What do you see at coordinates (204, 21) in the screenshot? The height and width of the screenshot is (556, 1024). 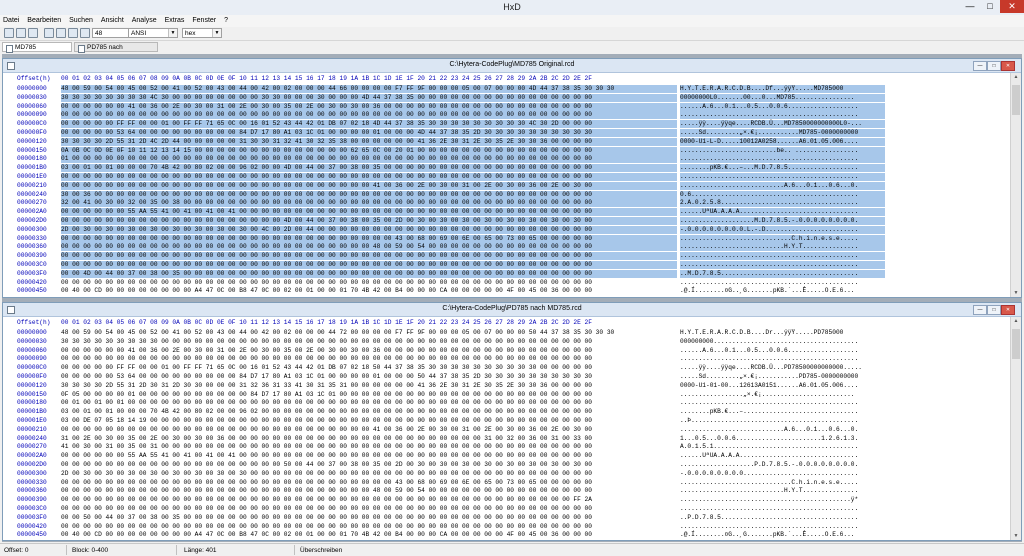 I see `menu-fenster: Fenster` at bounding box center [204, 21].